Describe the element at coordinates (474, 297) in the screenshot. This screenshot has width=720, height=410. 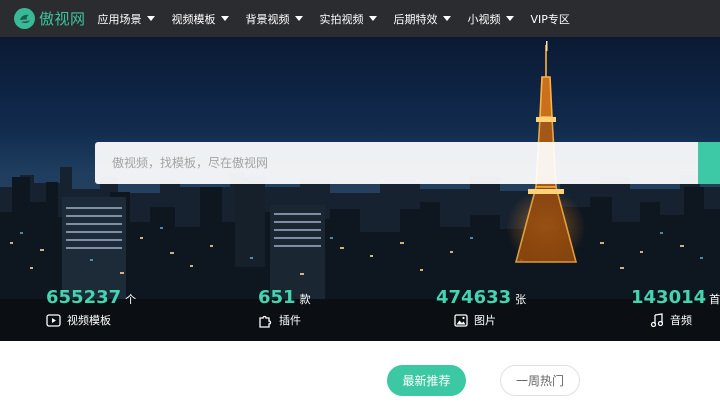
I see `stat-count: 474633` at that location.